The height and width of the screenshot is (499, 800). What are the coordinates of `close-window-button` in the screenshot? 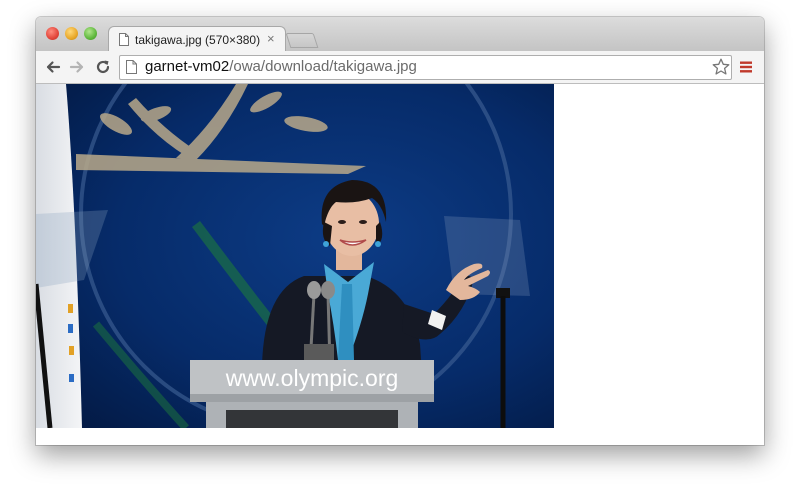 It's located at (52, 33).